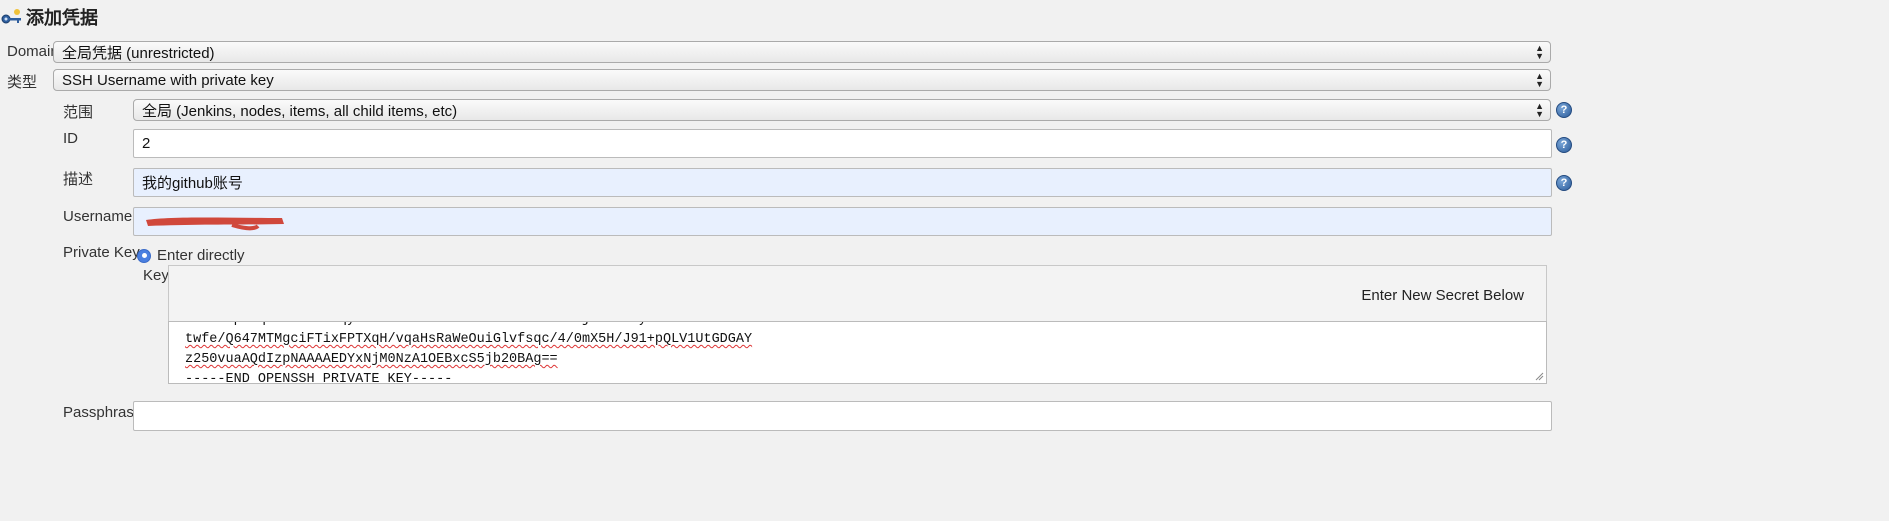 The image size is (1889, 521). I want to click on domain-select: 全局凭据 (unrestricted) ▲ ▼, so click(802, 52).